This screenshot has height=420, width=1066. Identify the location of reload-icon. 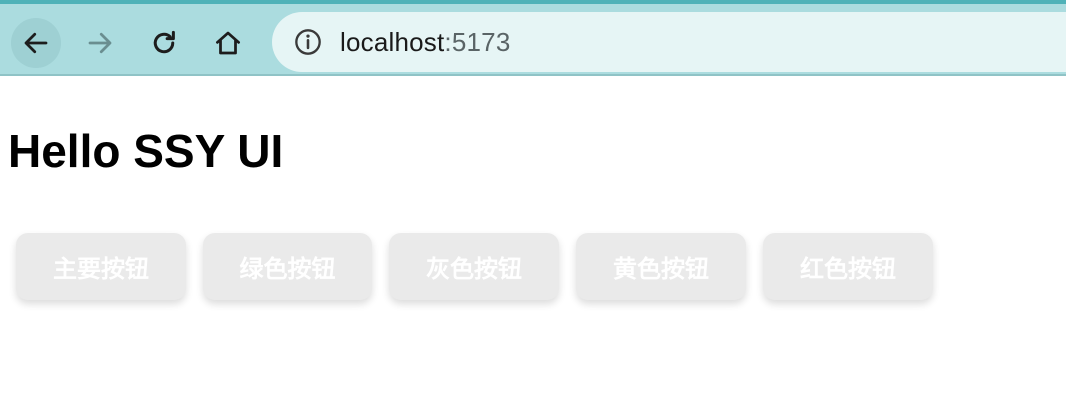
(164, 42).